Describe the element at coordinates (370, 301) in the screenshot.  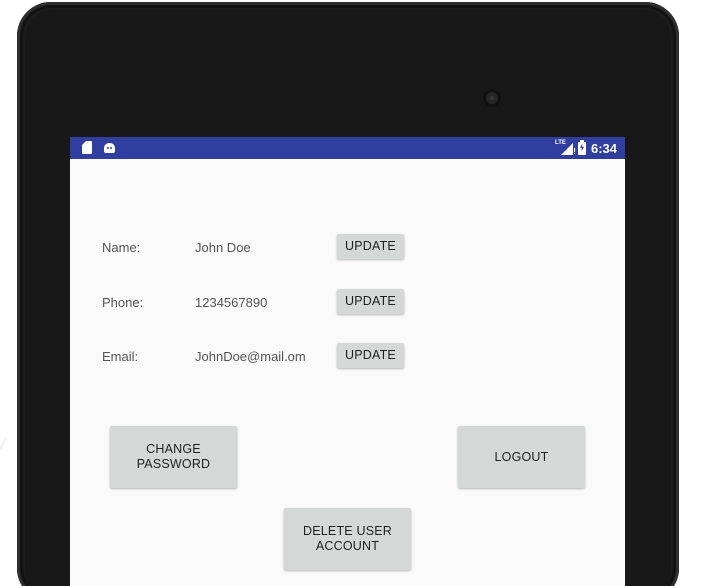
I see `update-phone-button: UPDATE` at that location.